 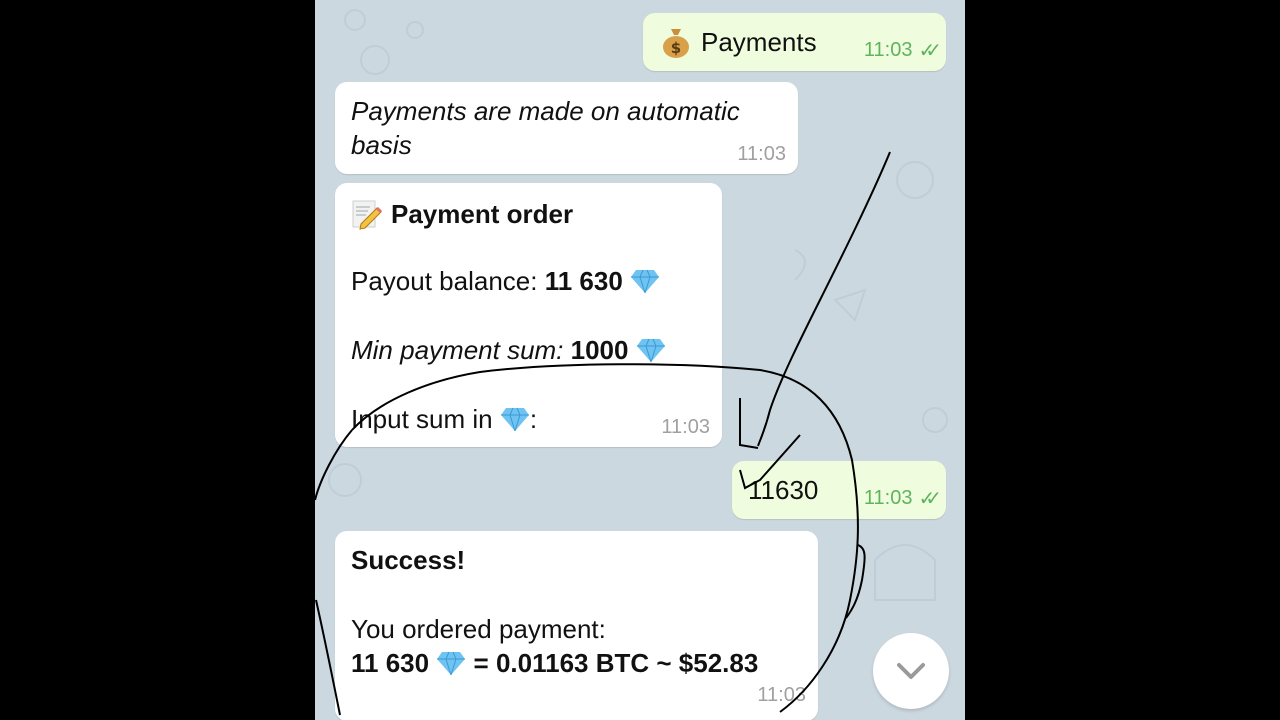 What do you see at coordinates (425, 419) in the screenshot?
I see `input-sum-label: Input sum in` at bounding box center [425, 419].